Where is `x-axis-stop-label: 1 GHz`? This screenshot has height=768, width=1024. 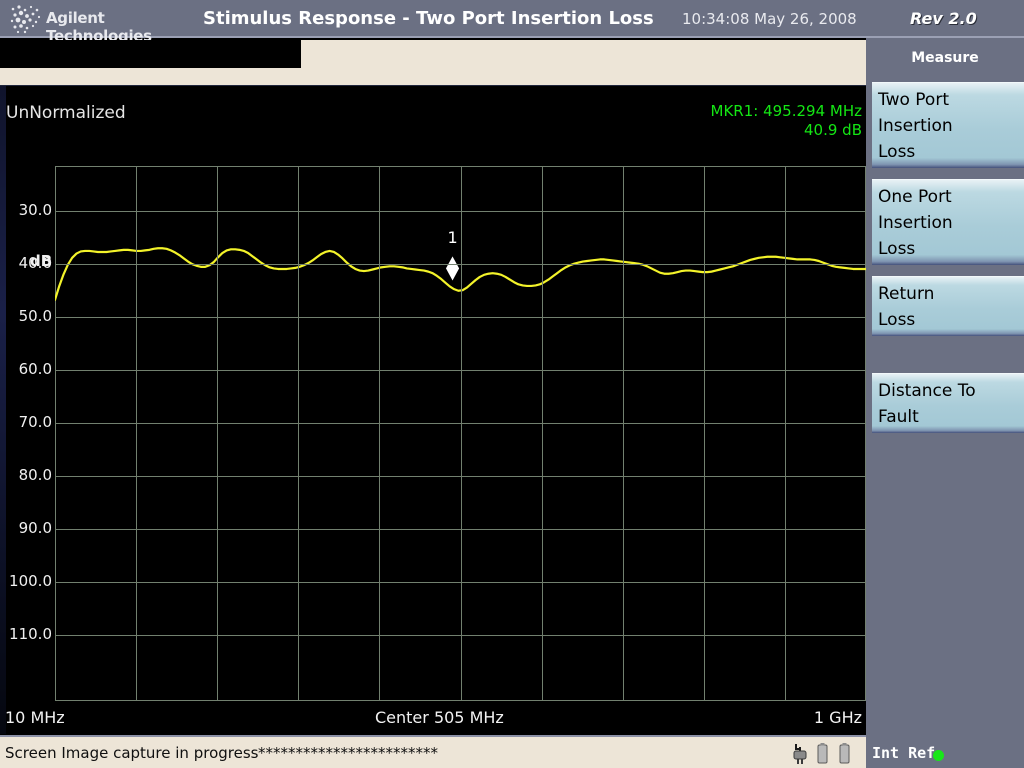
x-axis-stop-label: 1 GHz is located at coordinates (837, 717).